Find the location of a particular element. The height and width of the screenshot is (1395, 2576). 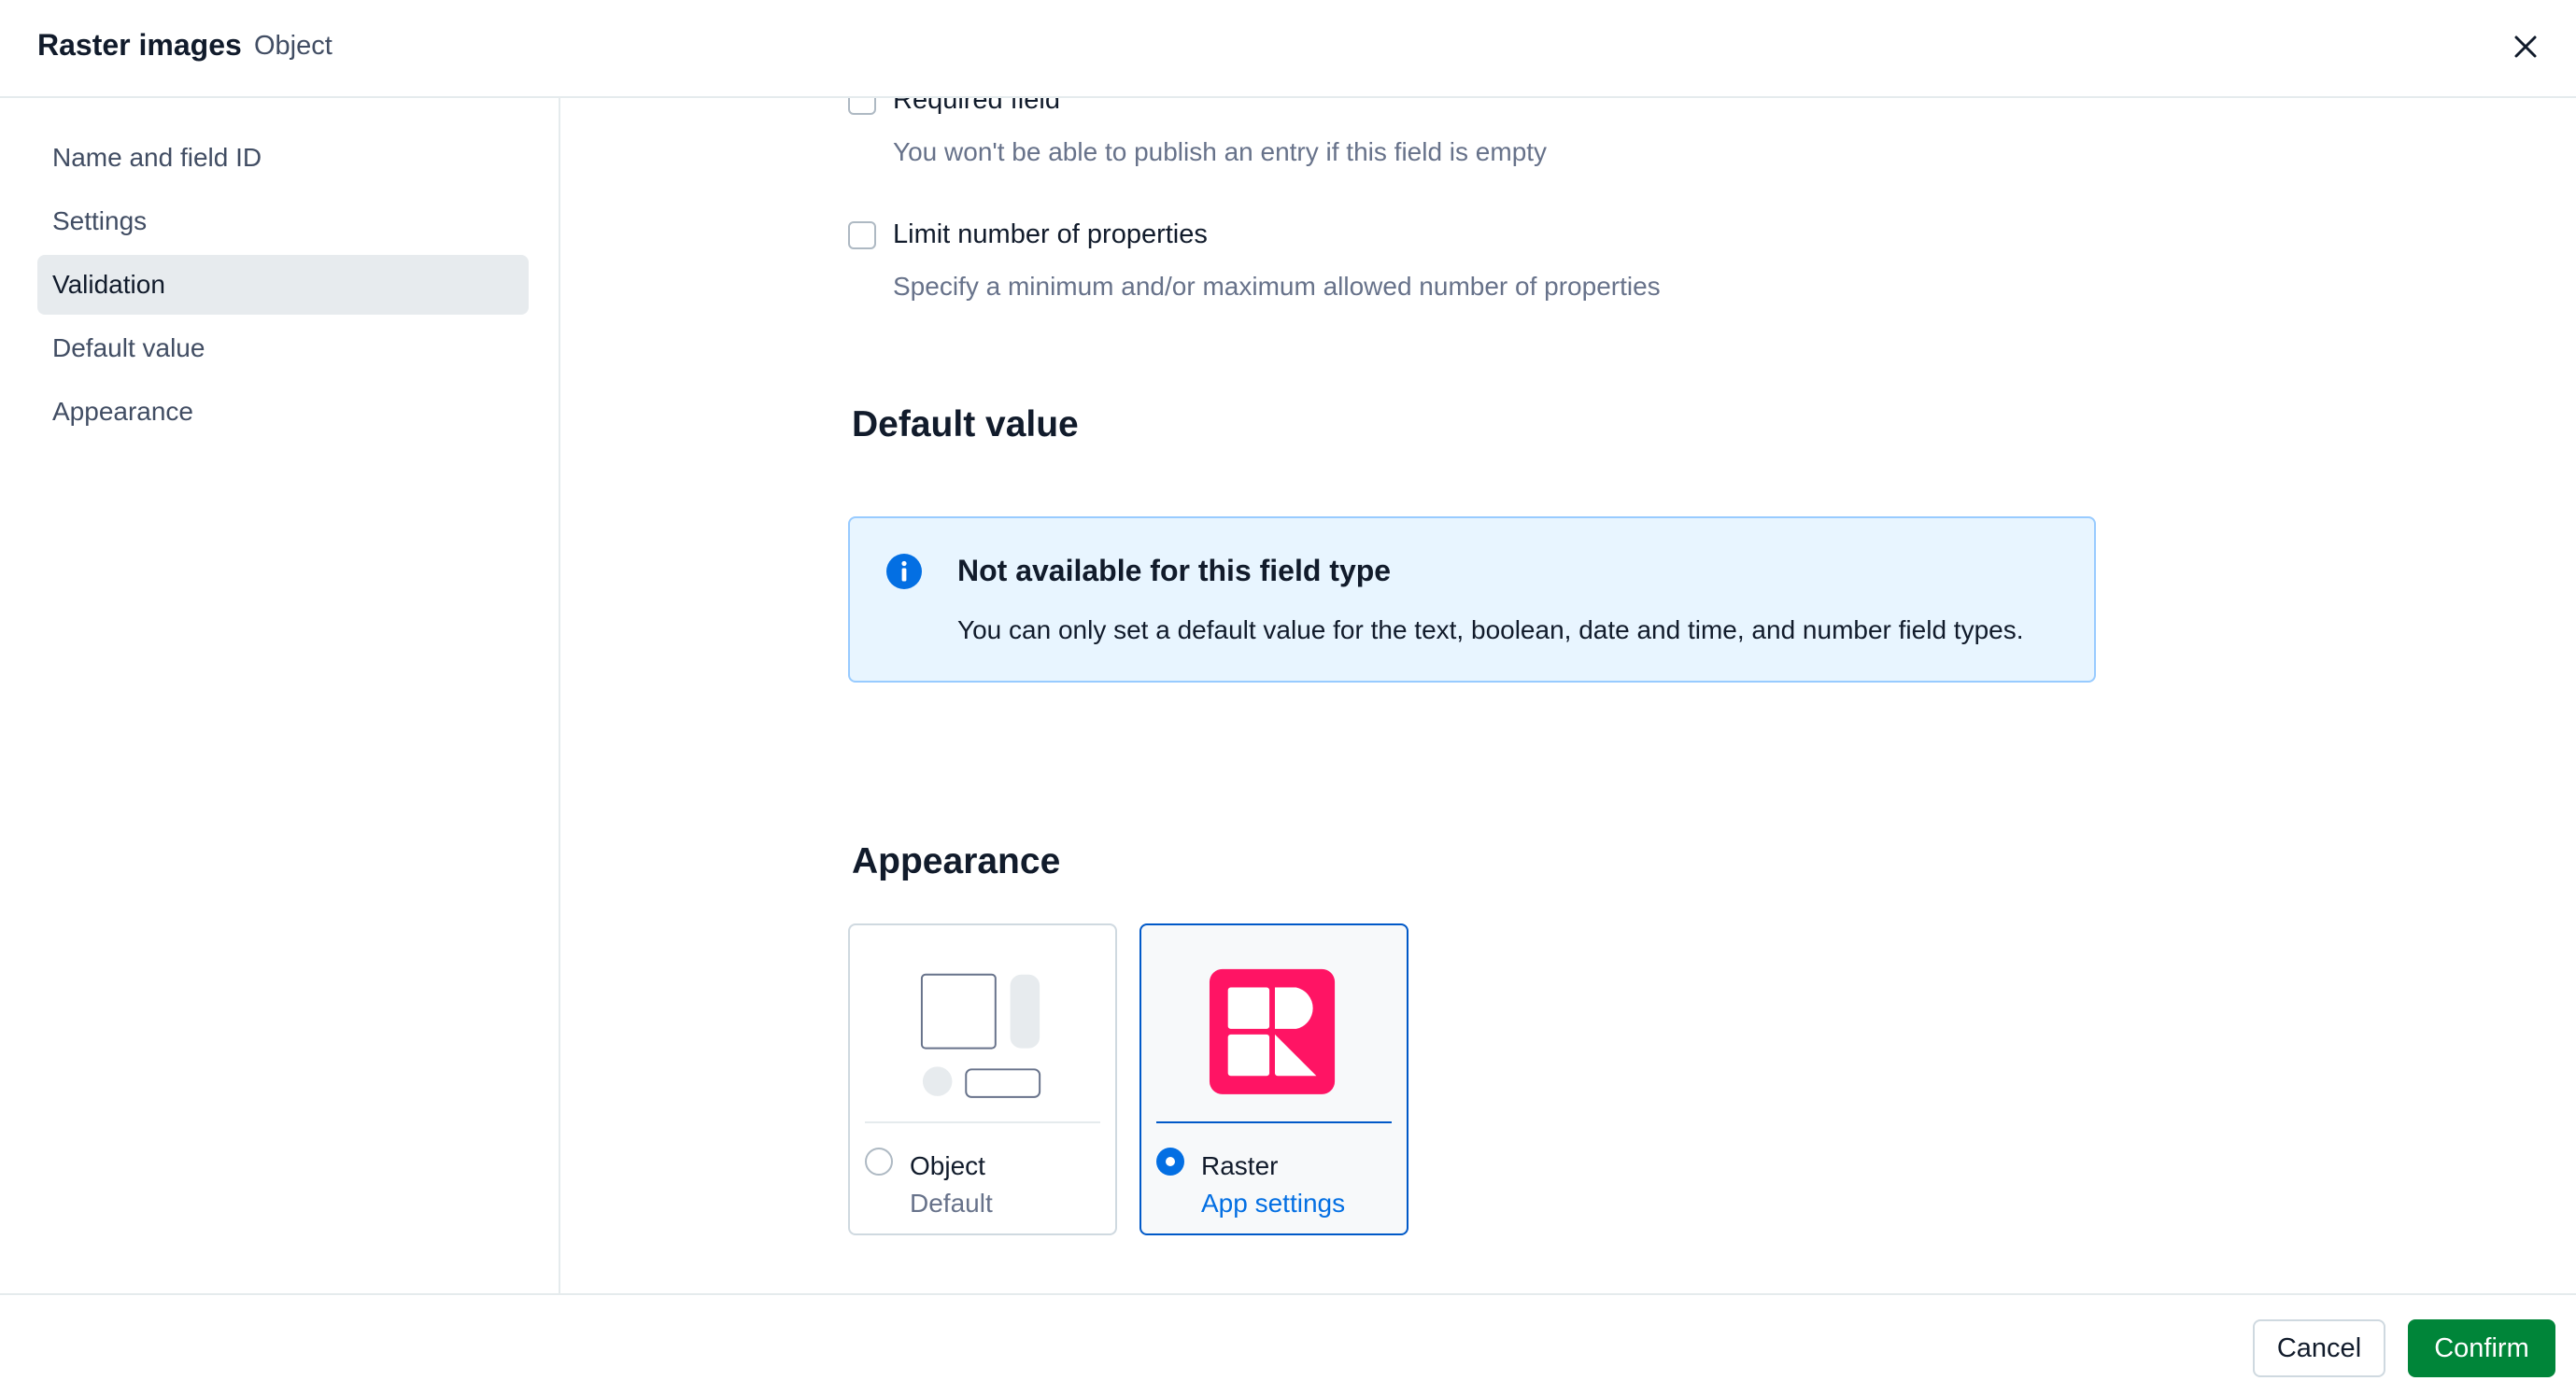

close-button is located at coordinates (2526, 46).